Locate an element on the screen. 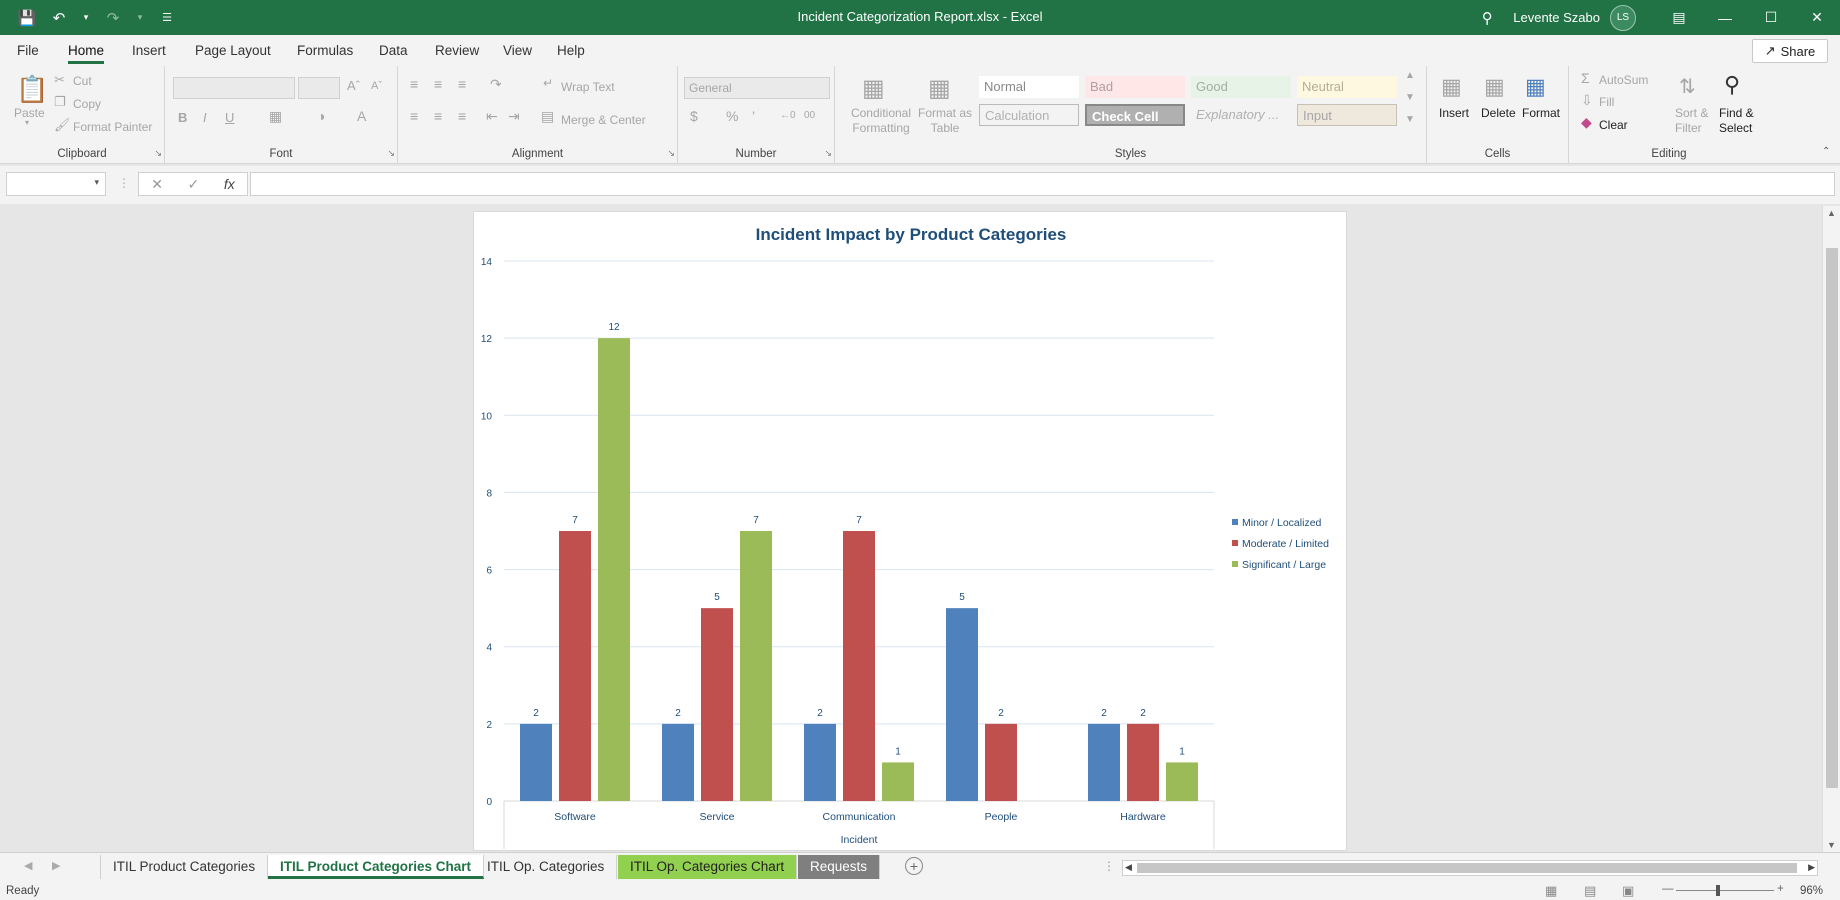 The width and height of the screenshot is (1840, 900). tab-formulas: Formulas is located at coordinates (325, 50).